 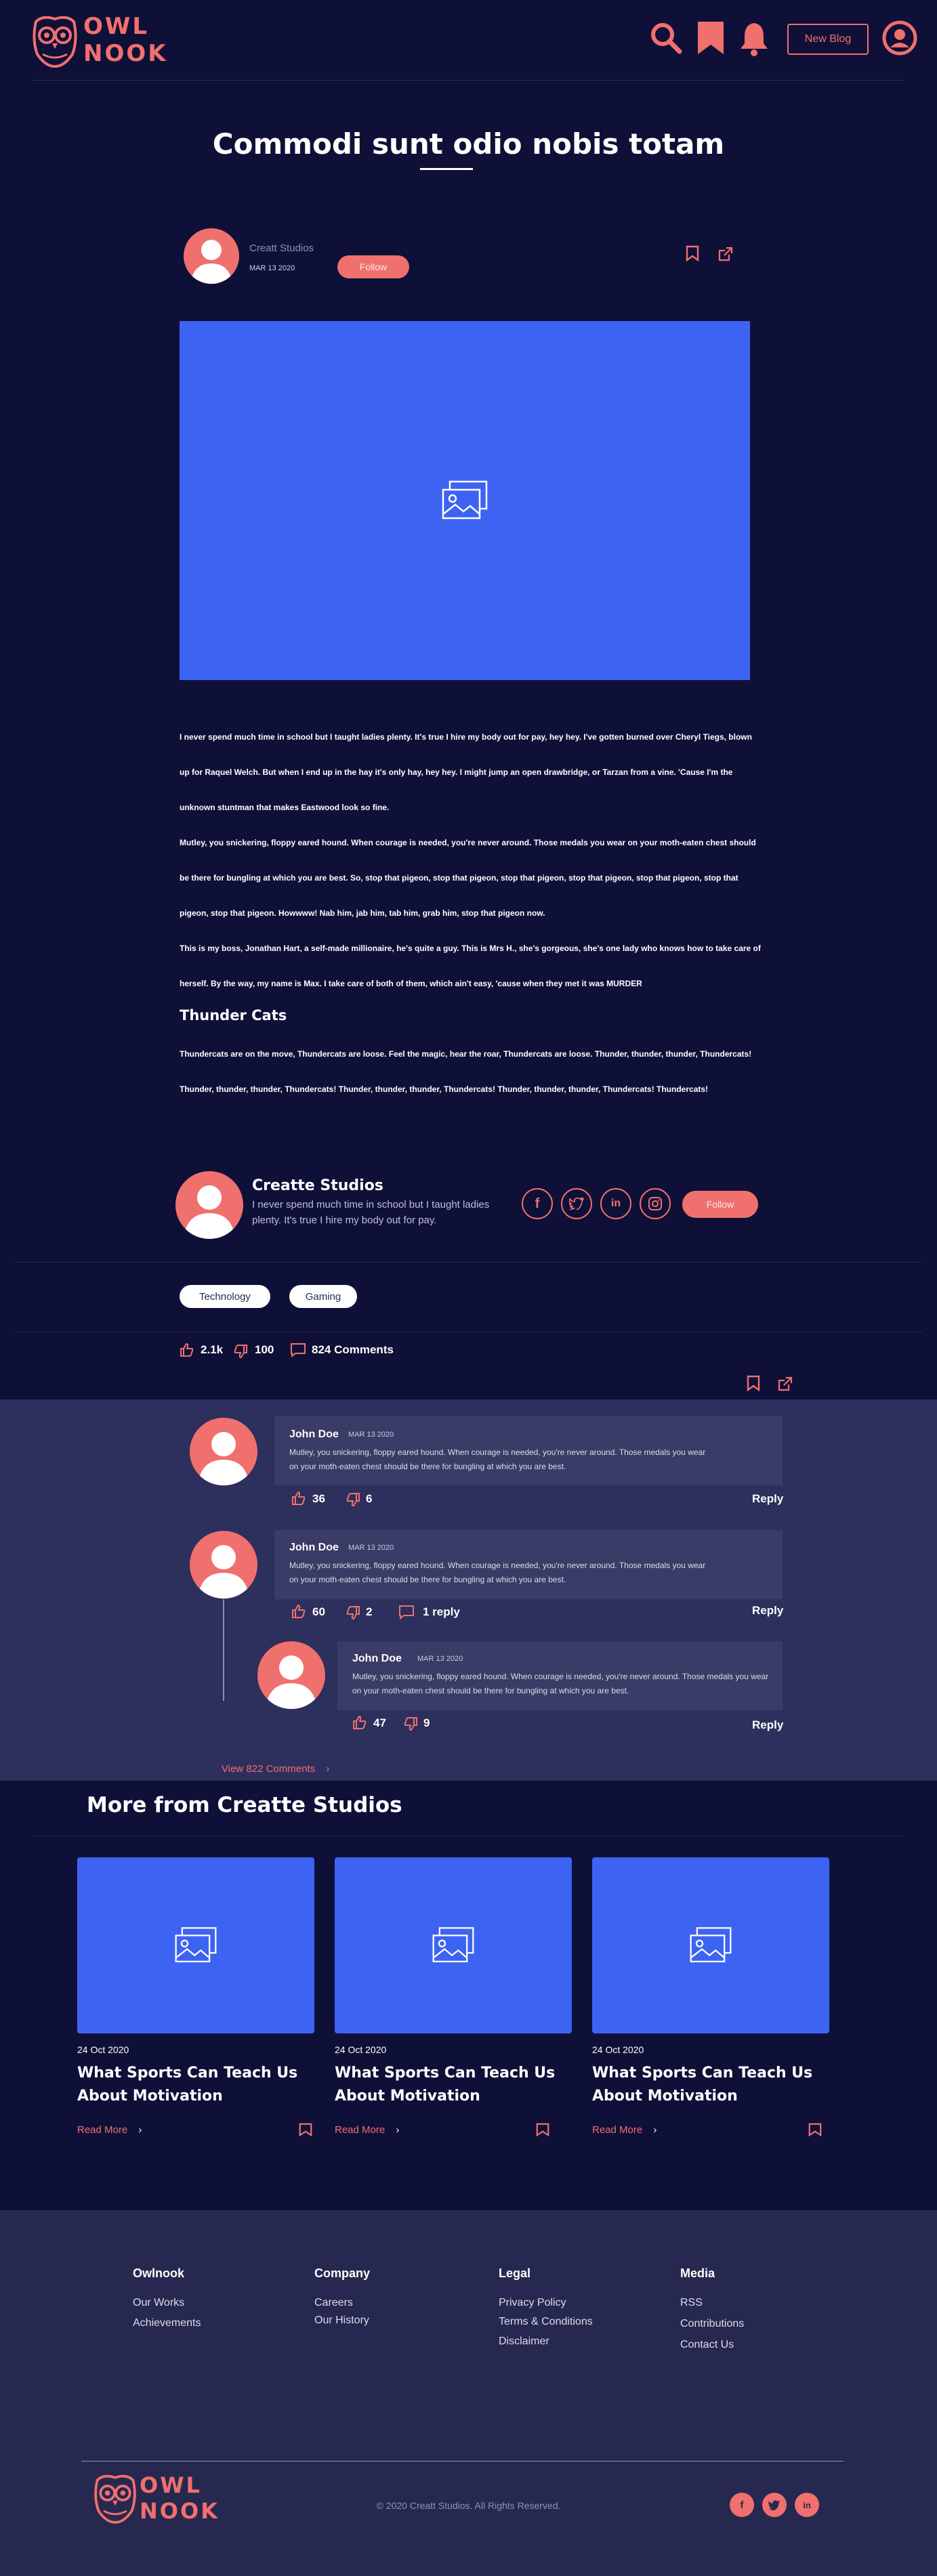 What do you see at coordinates (707, 2345) in the screenshot?
I see `footer-link: Contact Us` at bounding box center [707, 2345].